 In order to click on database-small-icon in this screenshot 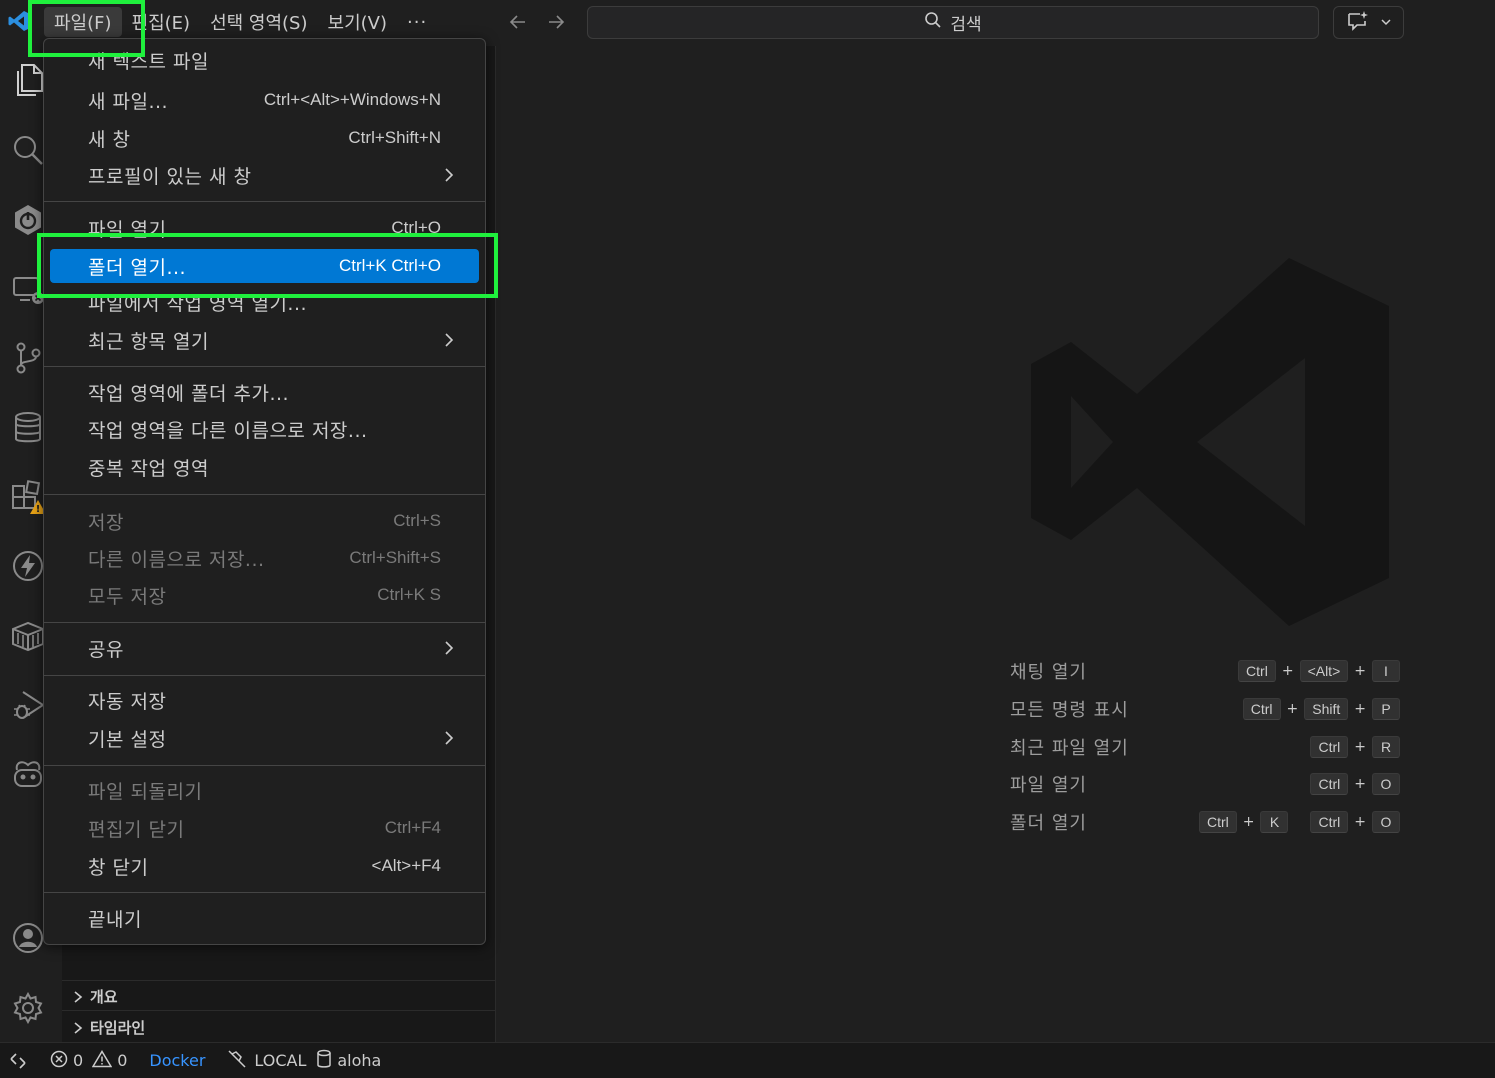, I will do `click(324, 1061)`.